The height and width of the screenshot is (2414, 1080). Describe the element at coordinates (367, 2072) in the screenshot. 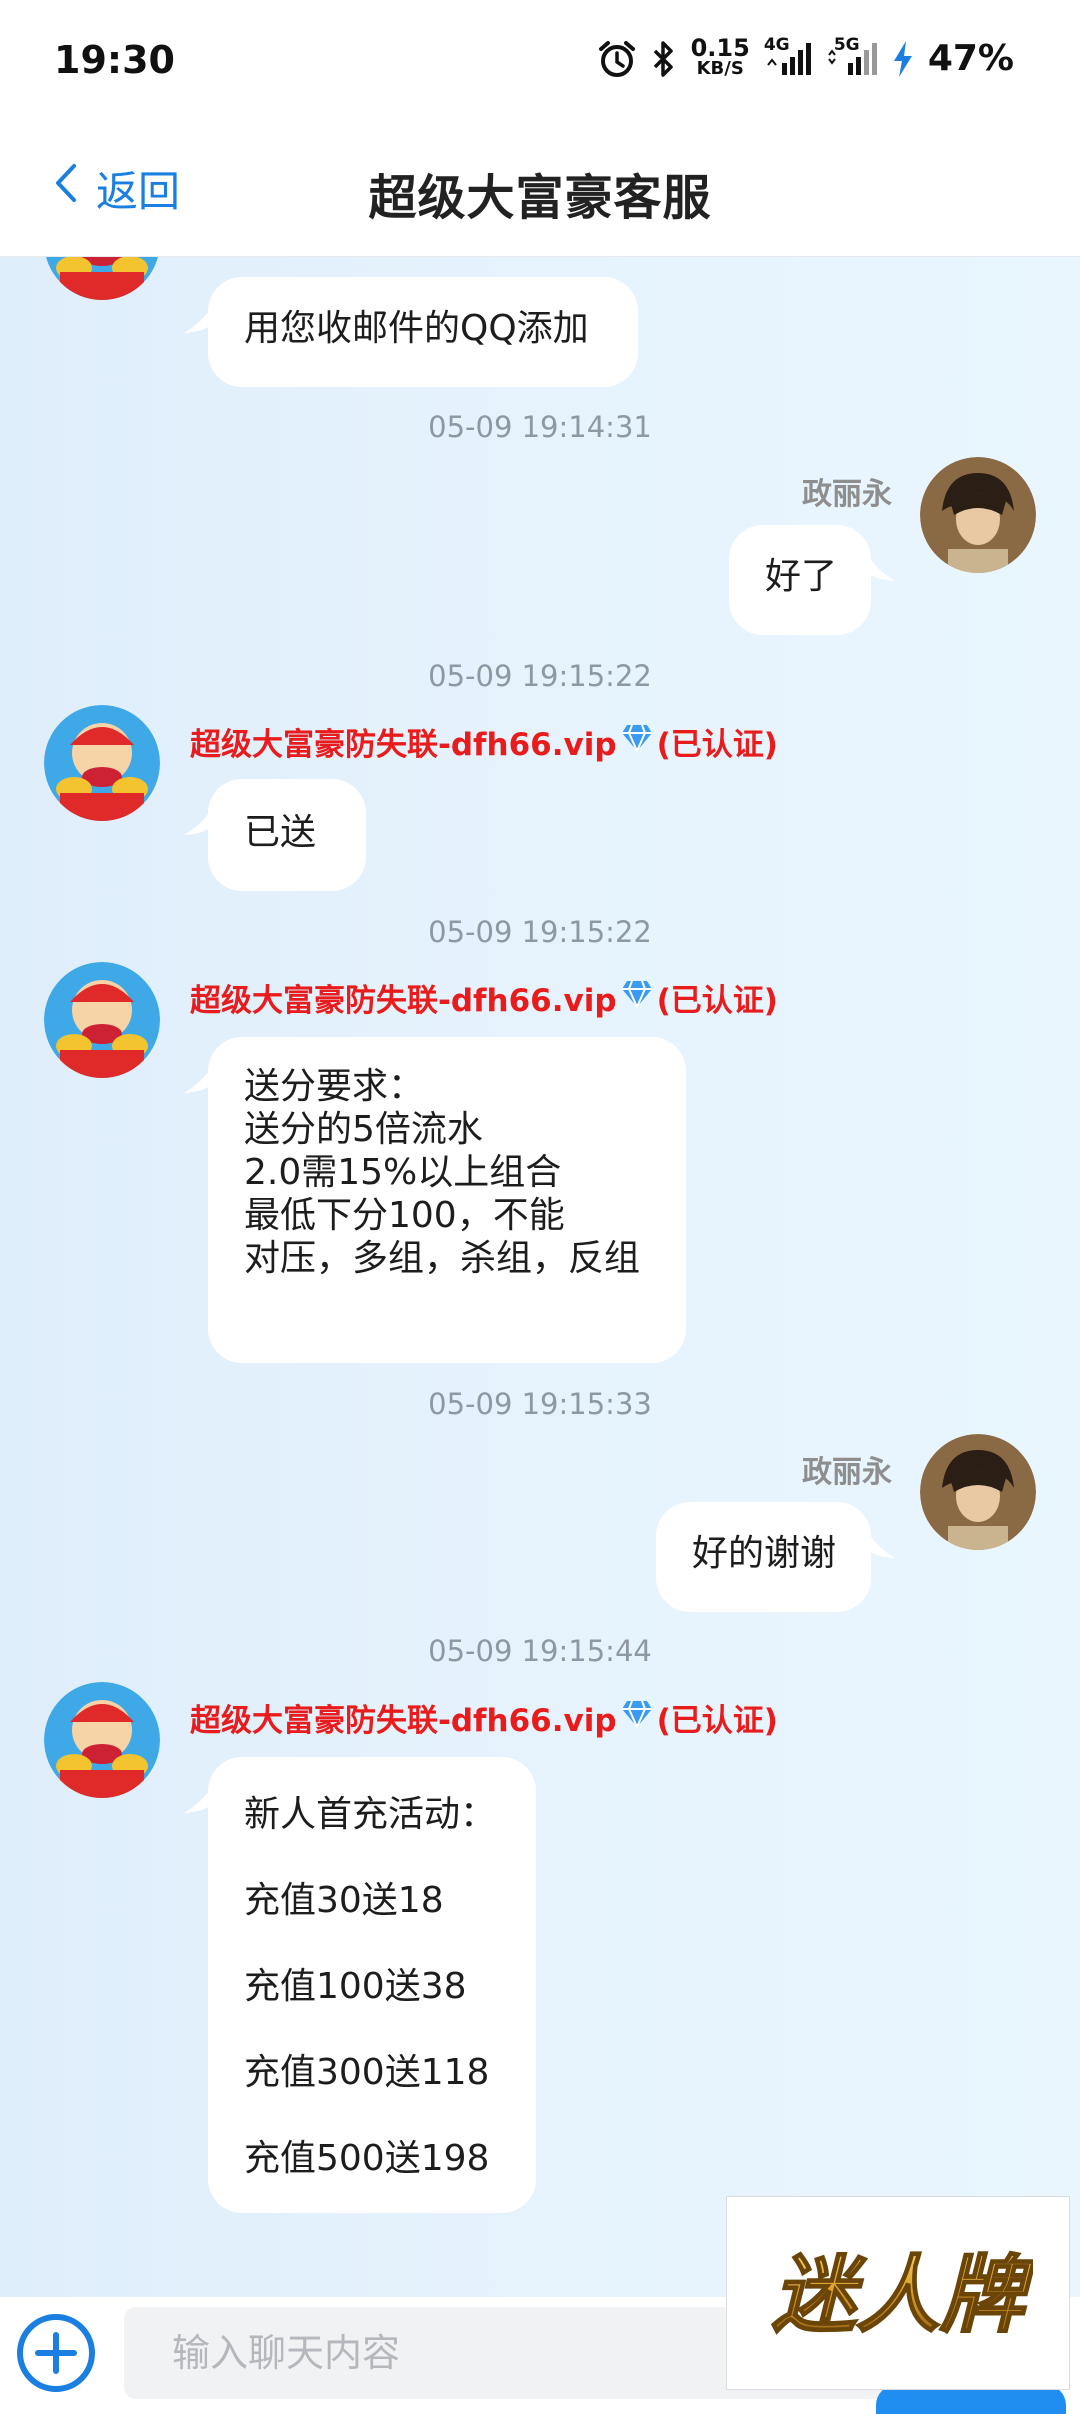

I see `message-text: 充值300送118` at that location.